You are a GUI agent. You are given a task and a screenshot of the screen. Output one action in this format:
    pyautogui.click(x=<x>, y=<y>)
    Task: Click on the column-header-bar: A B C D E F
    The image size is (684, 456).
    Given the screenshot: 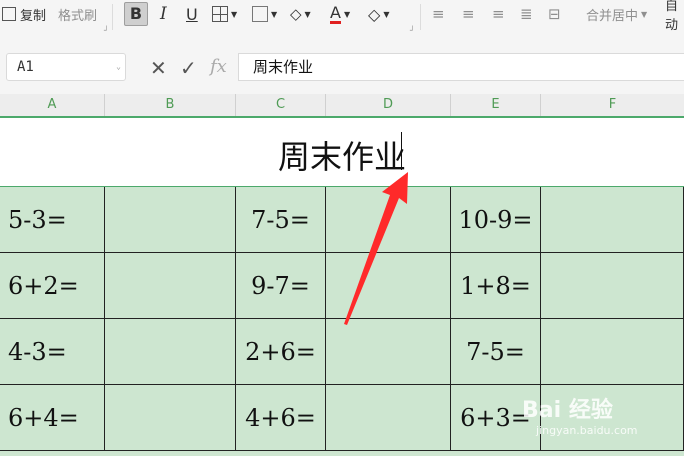 What is the action you would take?
    pyautogui.click(x=342, y=106)
    